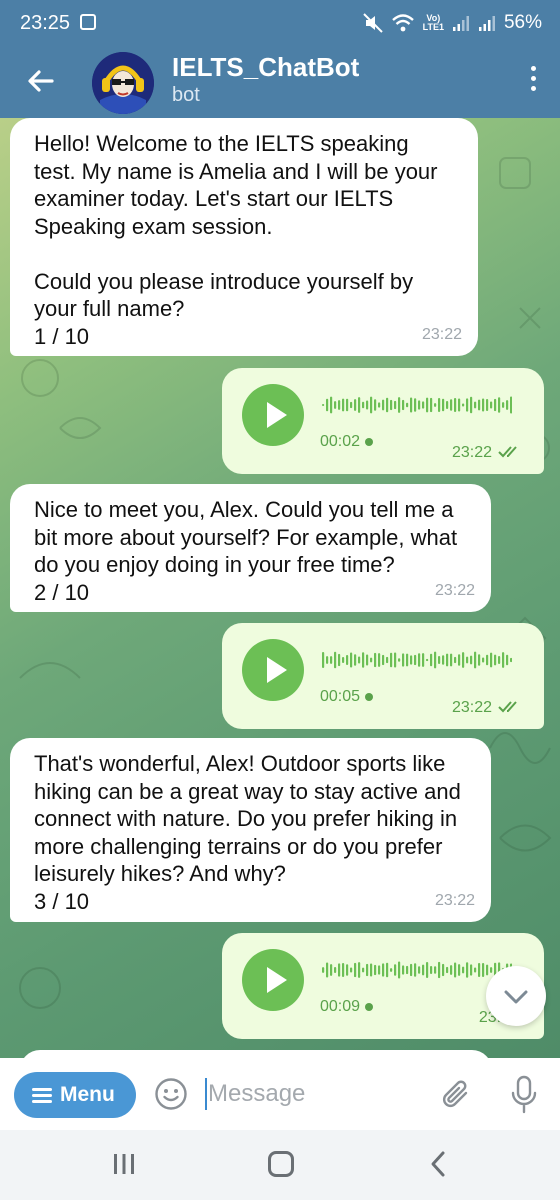 This screenshot has width=560, height=1200. What do you see at coordinates (280, 23) in the screenshot?
I see `status-bar: 23:25 Vo) LTE1 56%` at bounding box center [280, 23].